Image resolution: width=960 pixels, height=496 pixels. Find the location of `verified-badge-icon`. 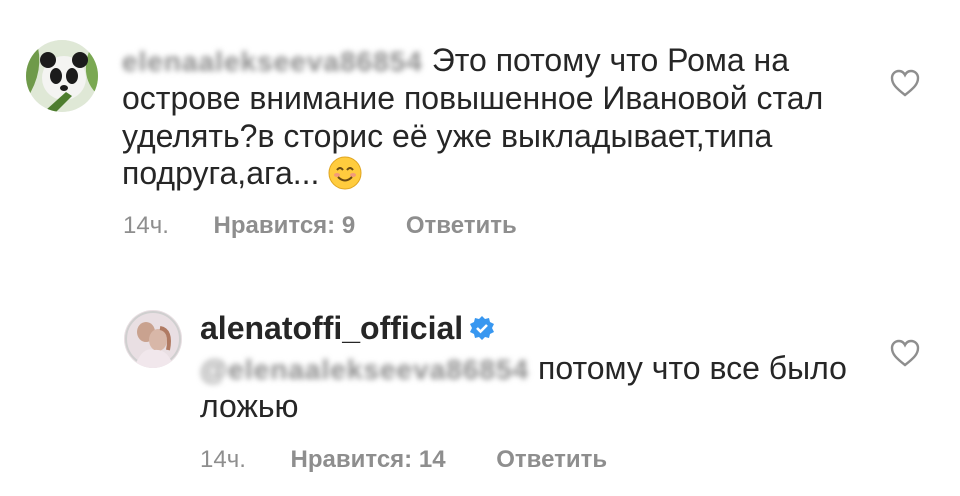

verified-badge-icon is located at coordinates (482, 331).